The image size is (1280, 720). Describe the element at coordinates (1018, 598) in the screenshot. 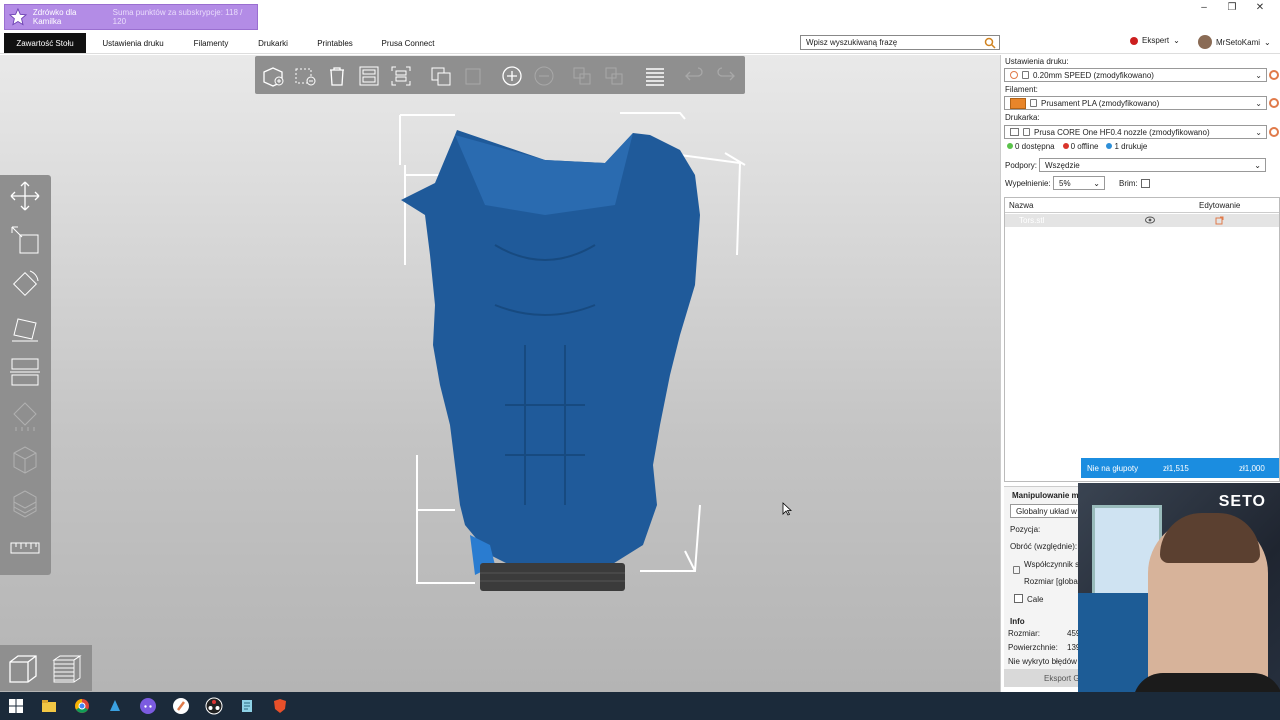

I see `inches-checkbox` at that location.